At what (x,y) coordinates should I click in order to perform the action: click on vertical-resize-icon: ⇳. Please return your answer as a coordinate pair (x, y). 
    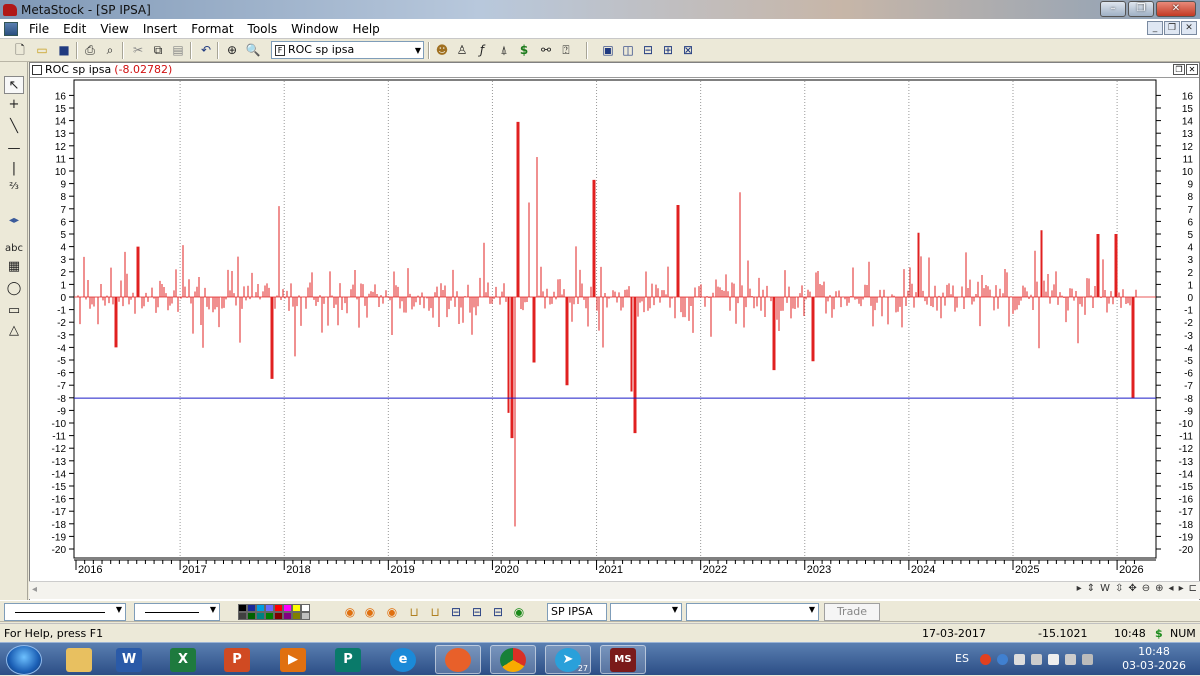
    Looking at the image, I should click on (1119, 588).